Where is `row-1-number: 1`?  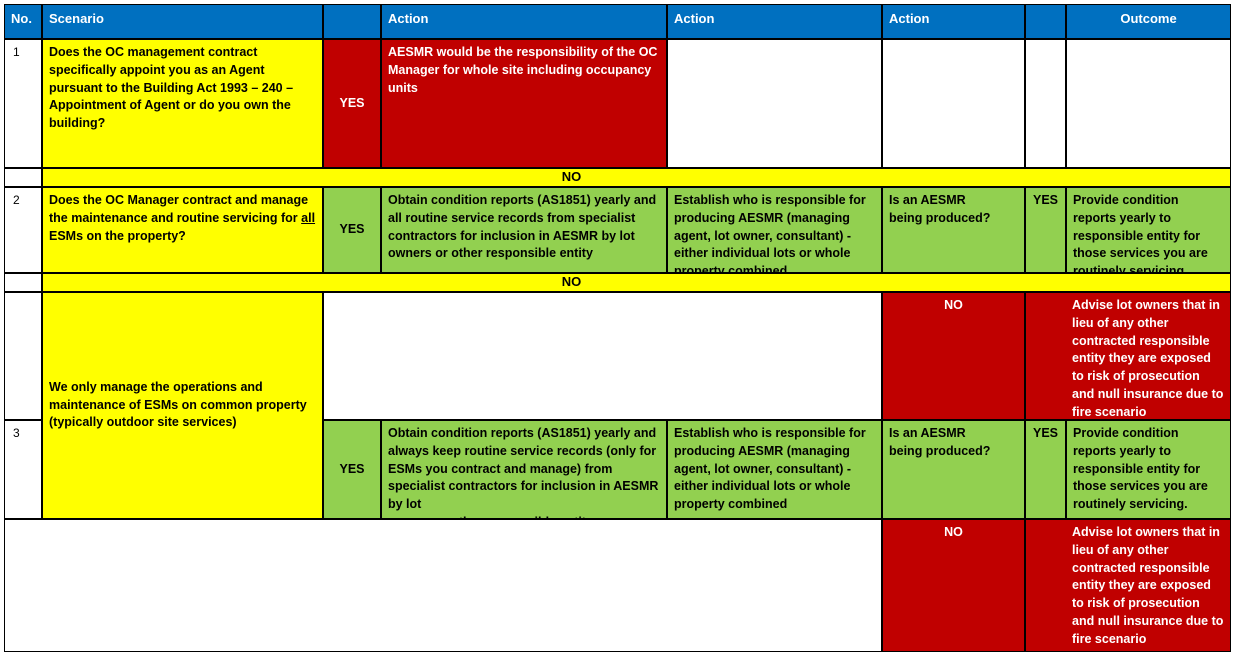
row-1-number: 1 is located at coordinates (23, 103).